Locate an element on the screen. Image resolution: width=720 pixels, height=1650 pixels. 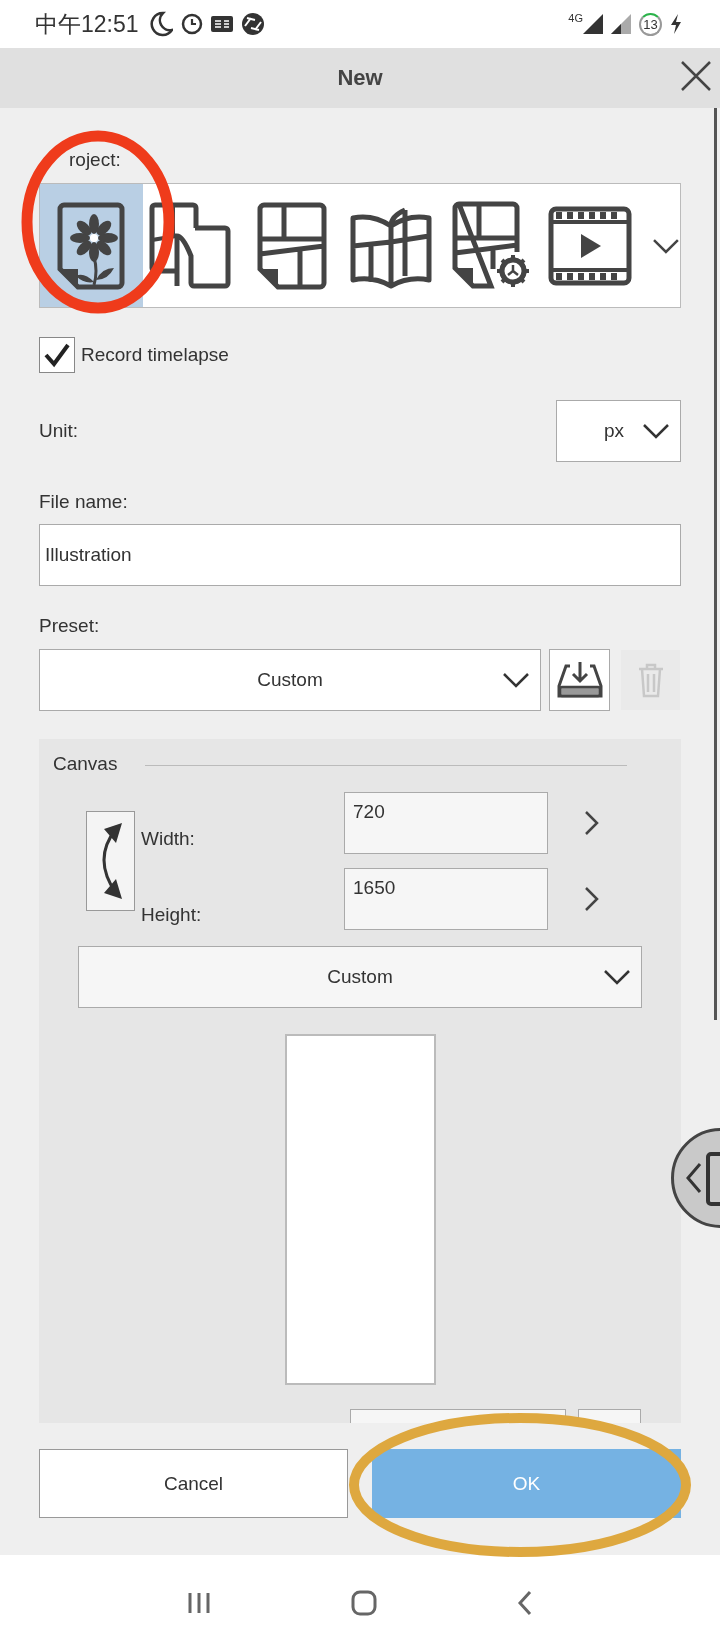
charging-icon is located at coordinates (676, 24).